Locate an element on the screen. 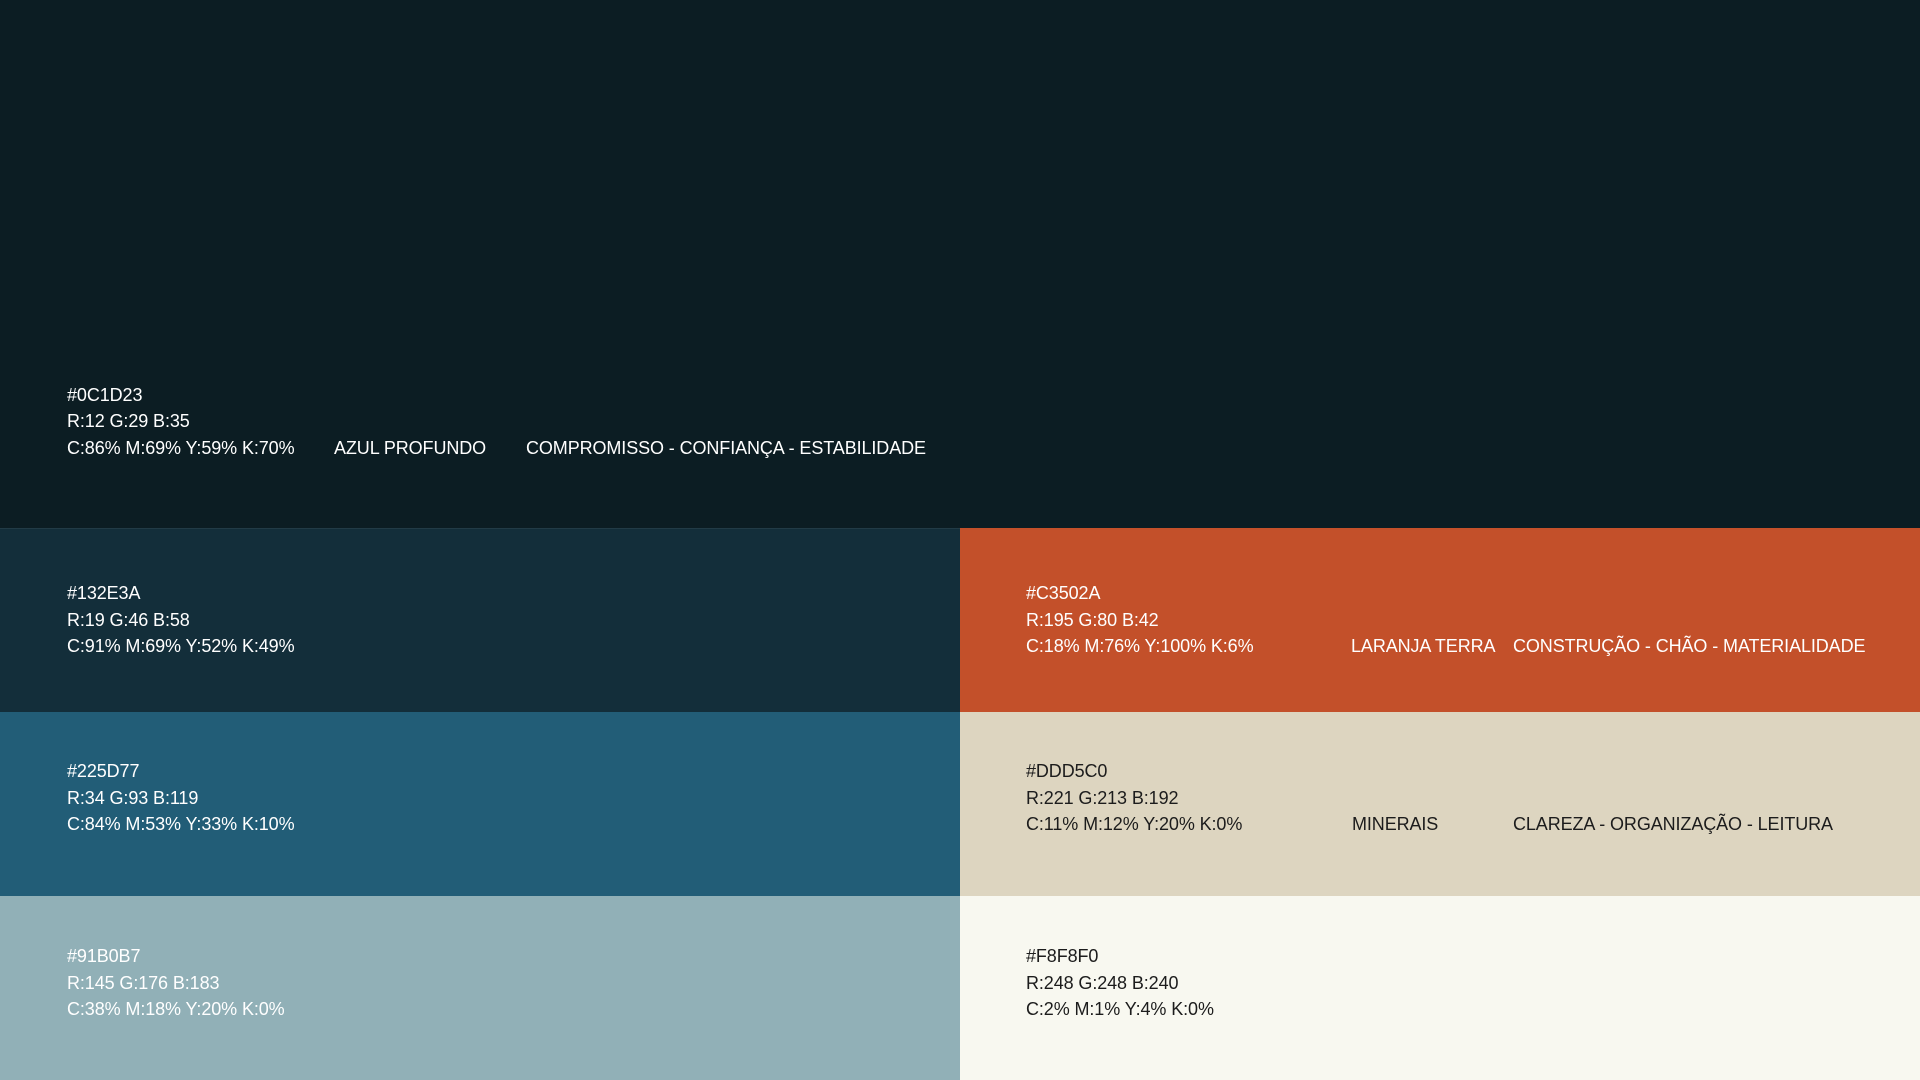  swatch-rgb-values: R:145 G:176 B:183 is located at coordinates (143, 983).